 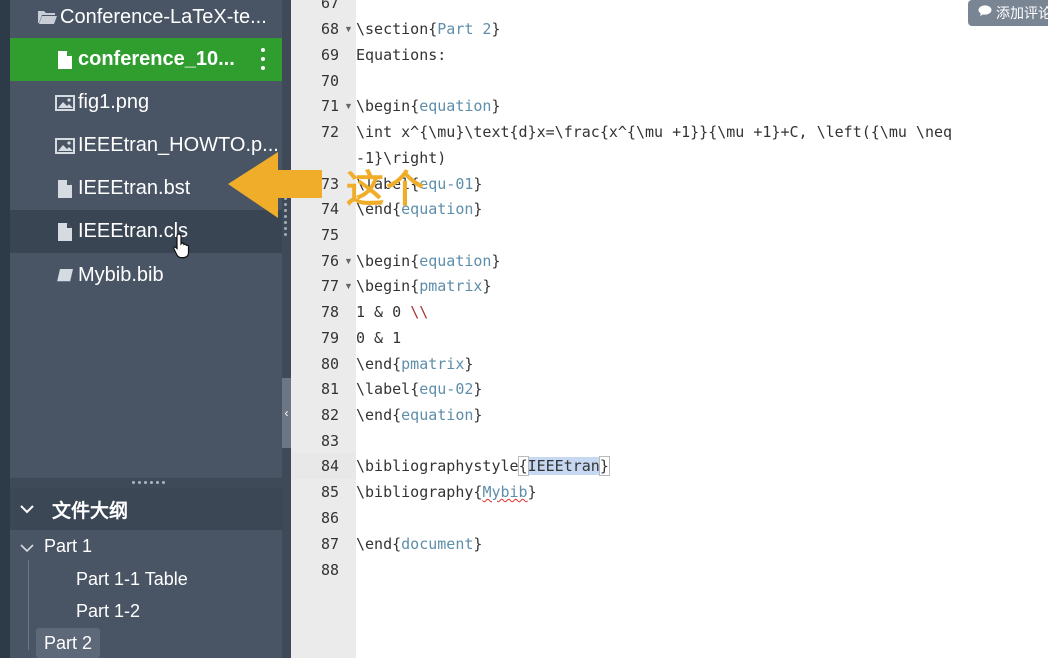 I want to click on outline-item-part2: Part 2, so click(x=68, y=643).